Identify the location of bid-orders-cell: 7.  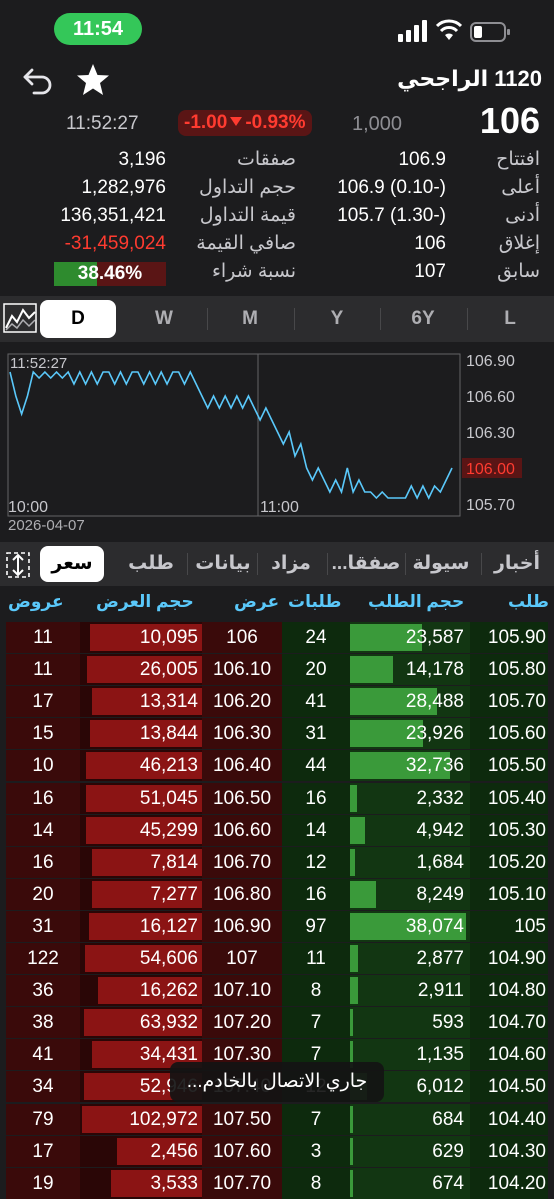
(316, 1023).